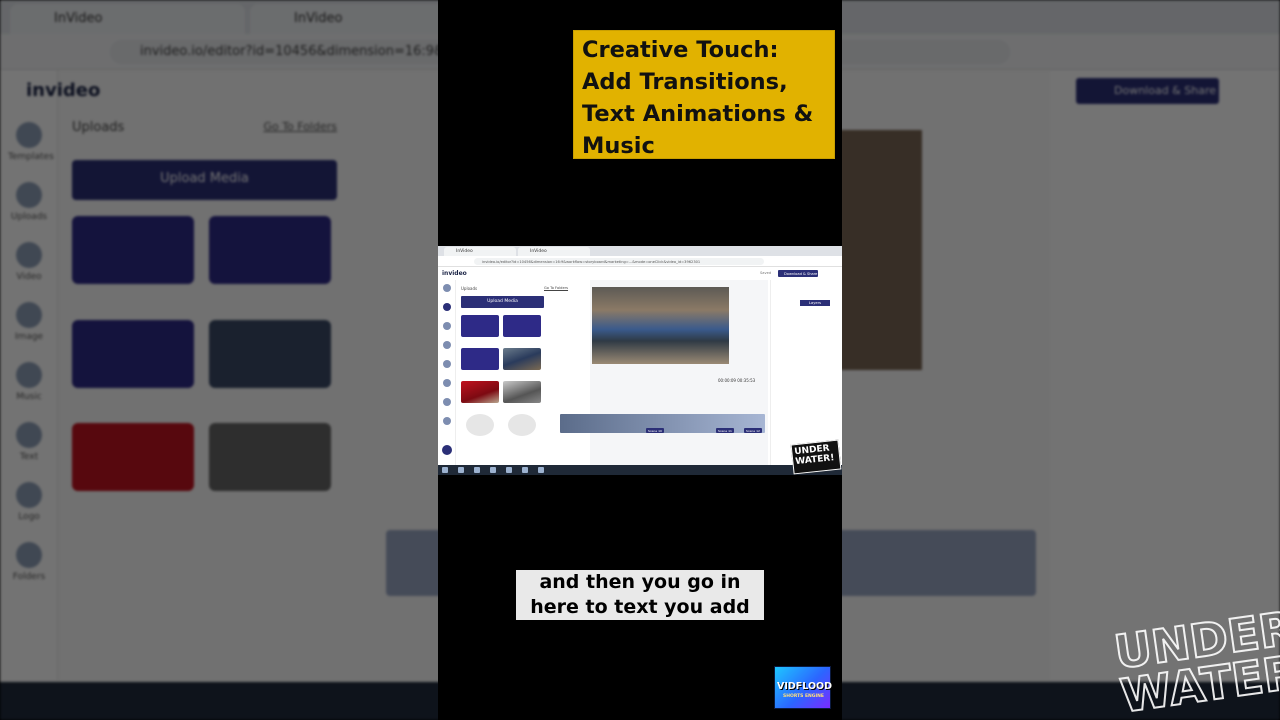 The height and width of the screenshot is (720, 1280). What do you see at coordinates (816, 457) in the screenshot?
I see `inner-watermark-logo: UNDER WATER!` at bounding box center [816, 457].